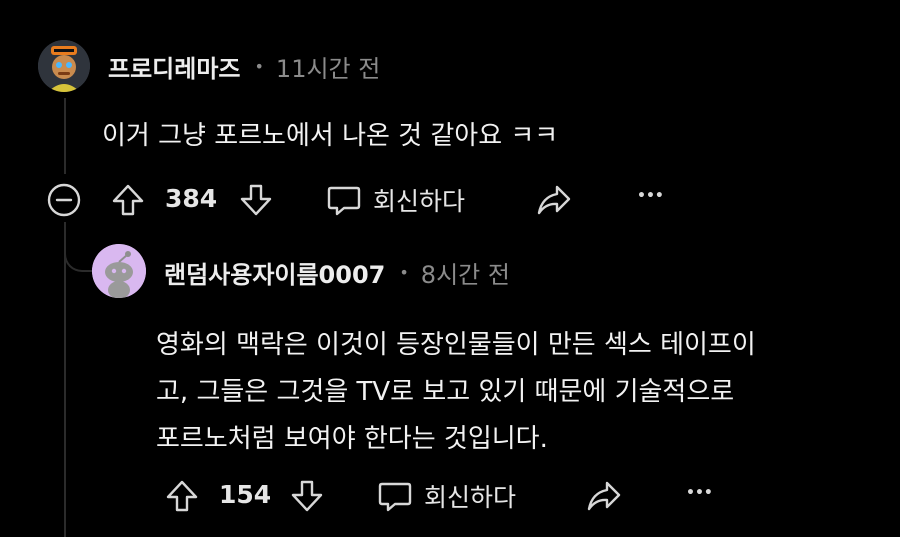 The height and width of the screenshot is (537, 900). I want to click on comment-body-line: 영화의 맥락은 이것이 등장인물들이 만든 섹스 테이프이, so click(456, 345).